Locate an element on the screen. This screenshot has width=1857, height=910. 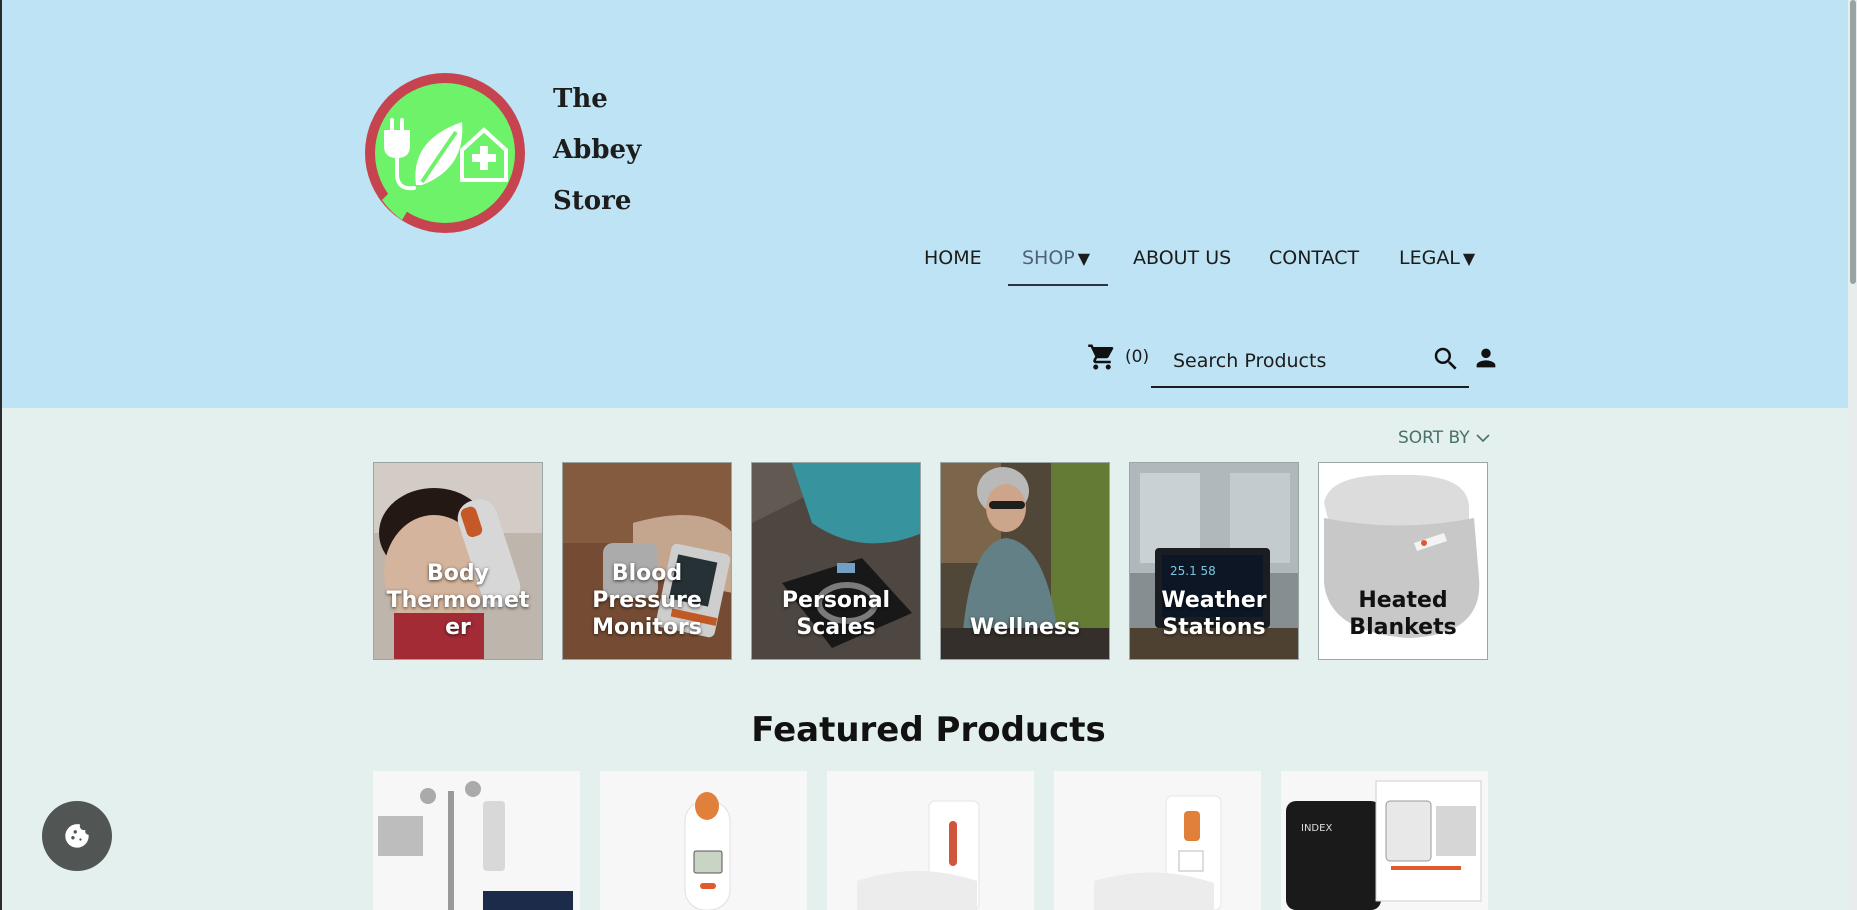
category-label-line: Pressure is located at coordinates (647, 600).